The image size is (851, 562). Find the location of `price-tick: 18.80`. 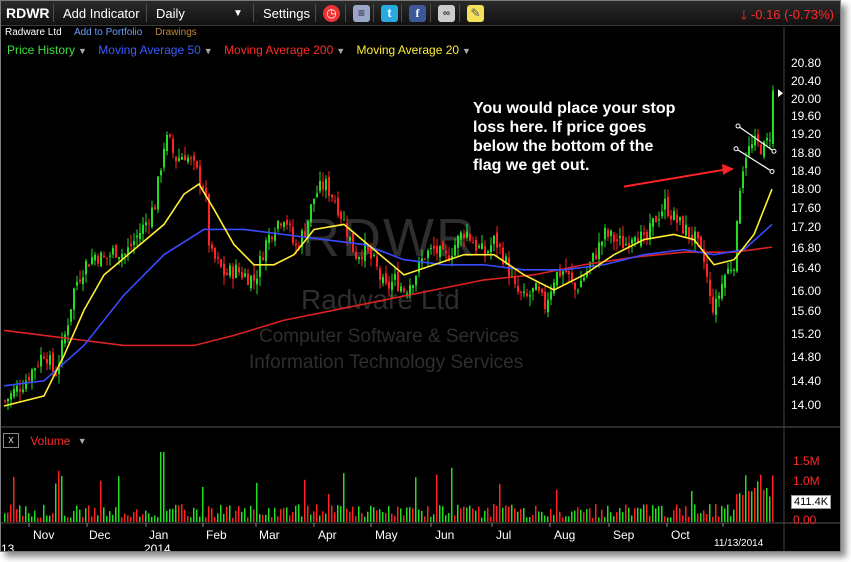

price-tick: 18.80 is located at coordinates (806, 153).